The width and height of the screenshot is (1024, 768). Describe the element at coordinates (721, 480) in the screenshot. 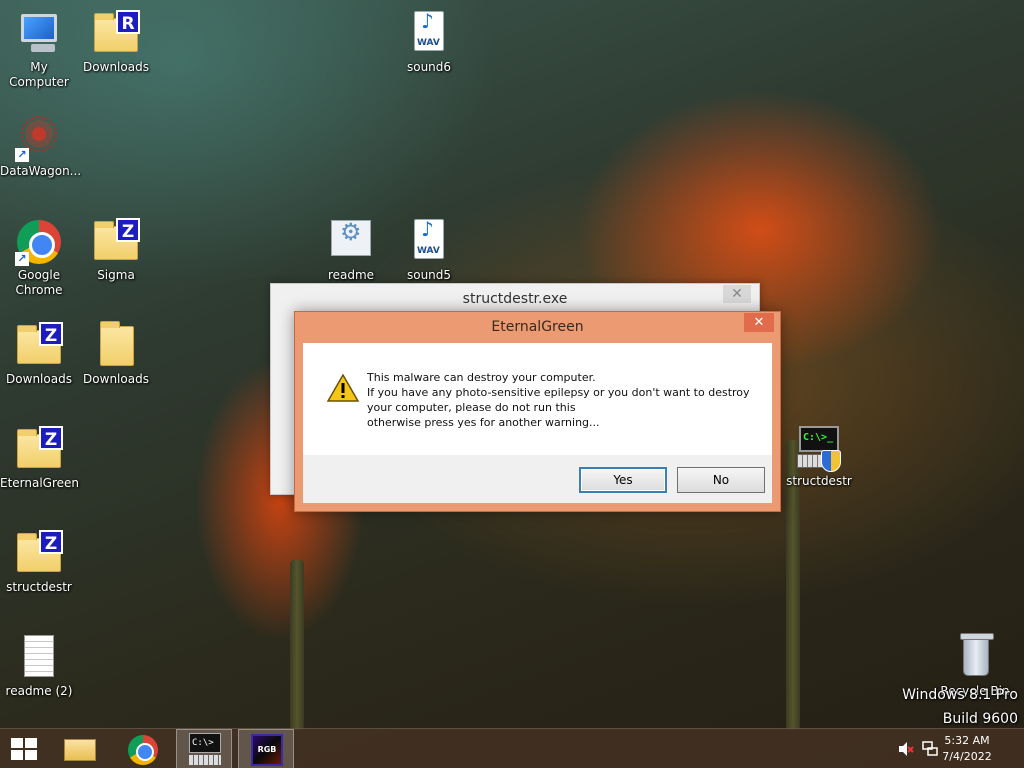

I see `no-button: No` at that location.